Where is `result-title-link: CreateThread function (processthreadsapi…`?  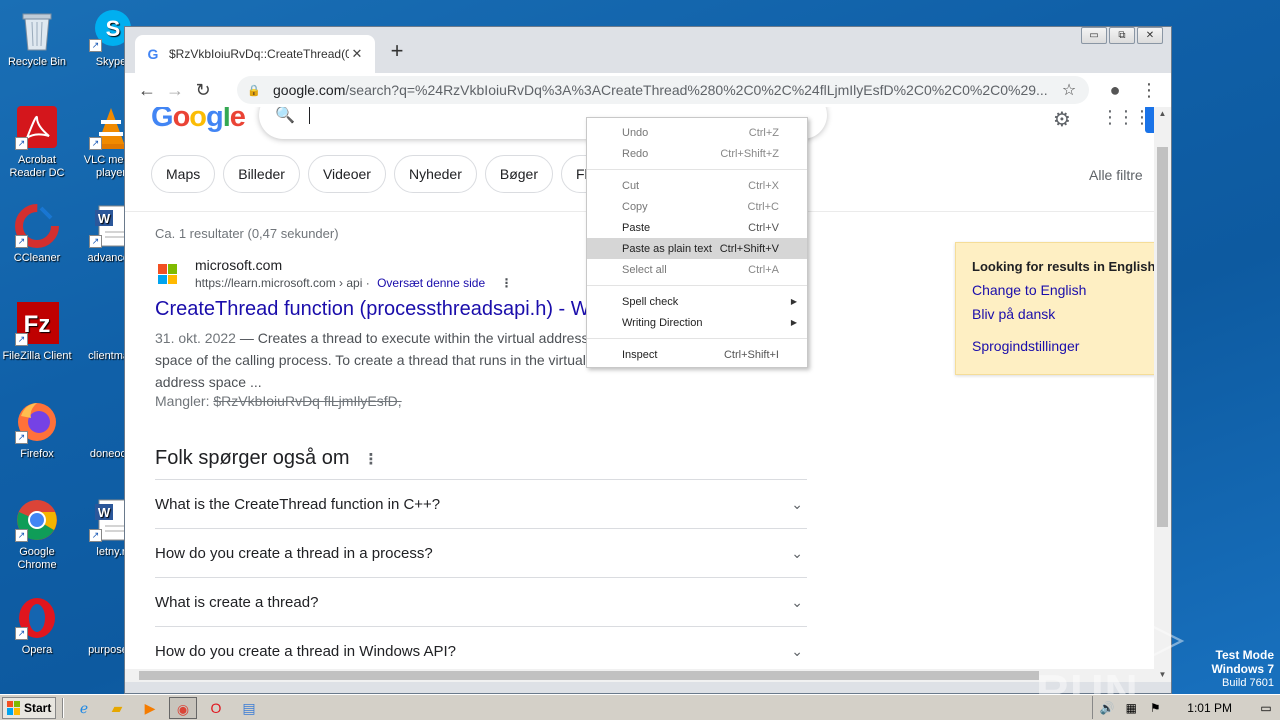 result-title-link: CreateThread function (processthreadsapi… is located at coordinates (380, 309).